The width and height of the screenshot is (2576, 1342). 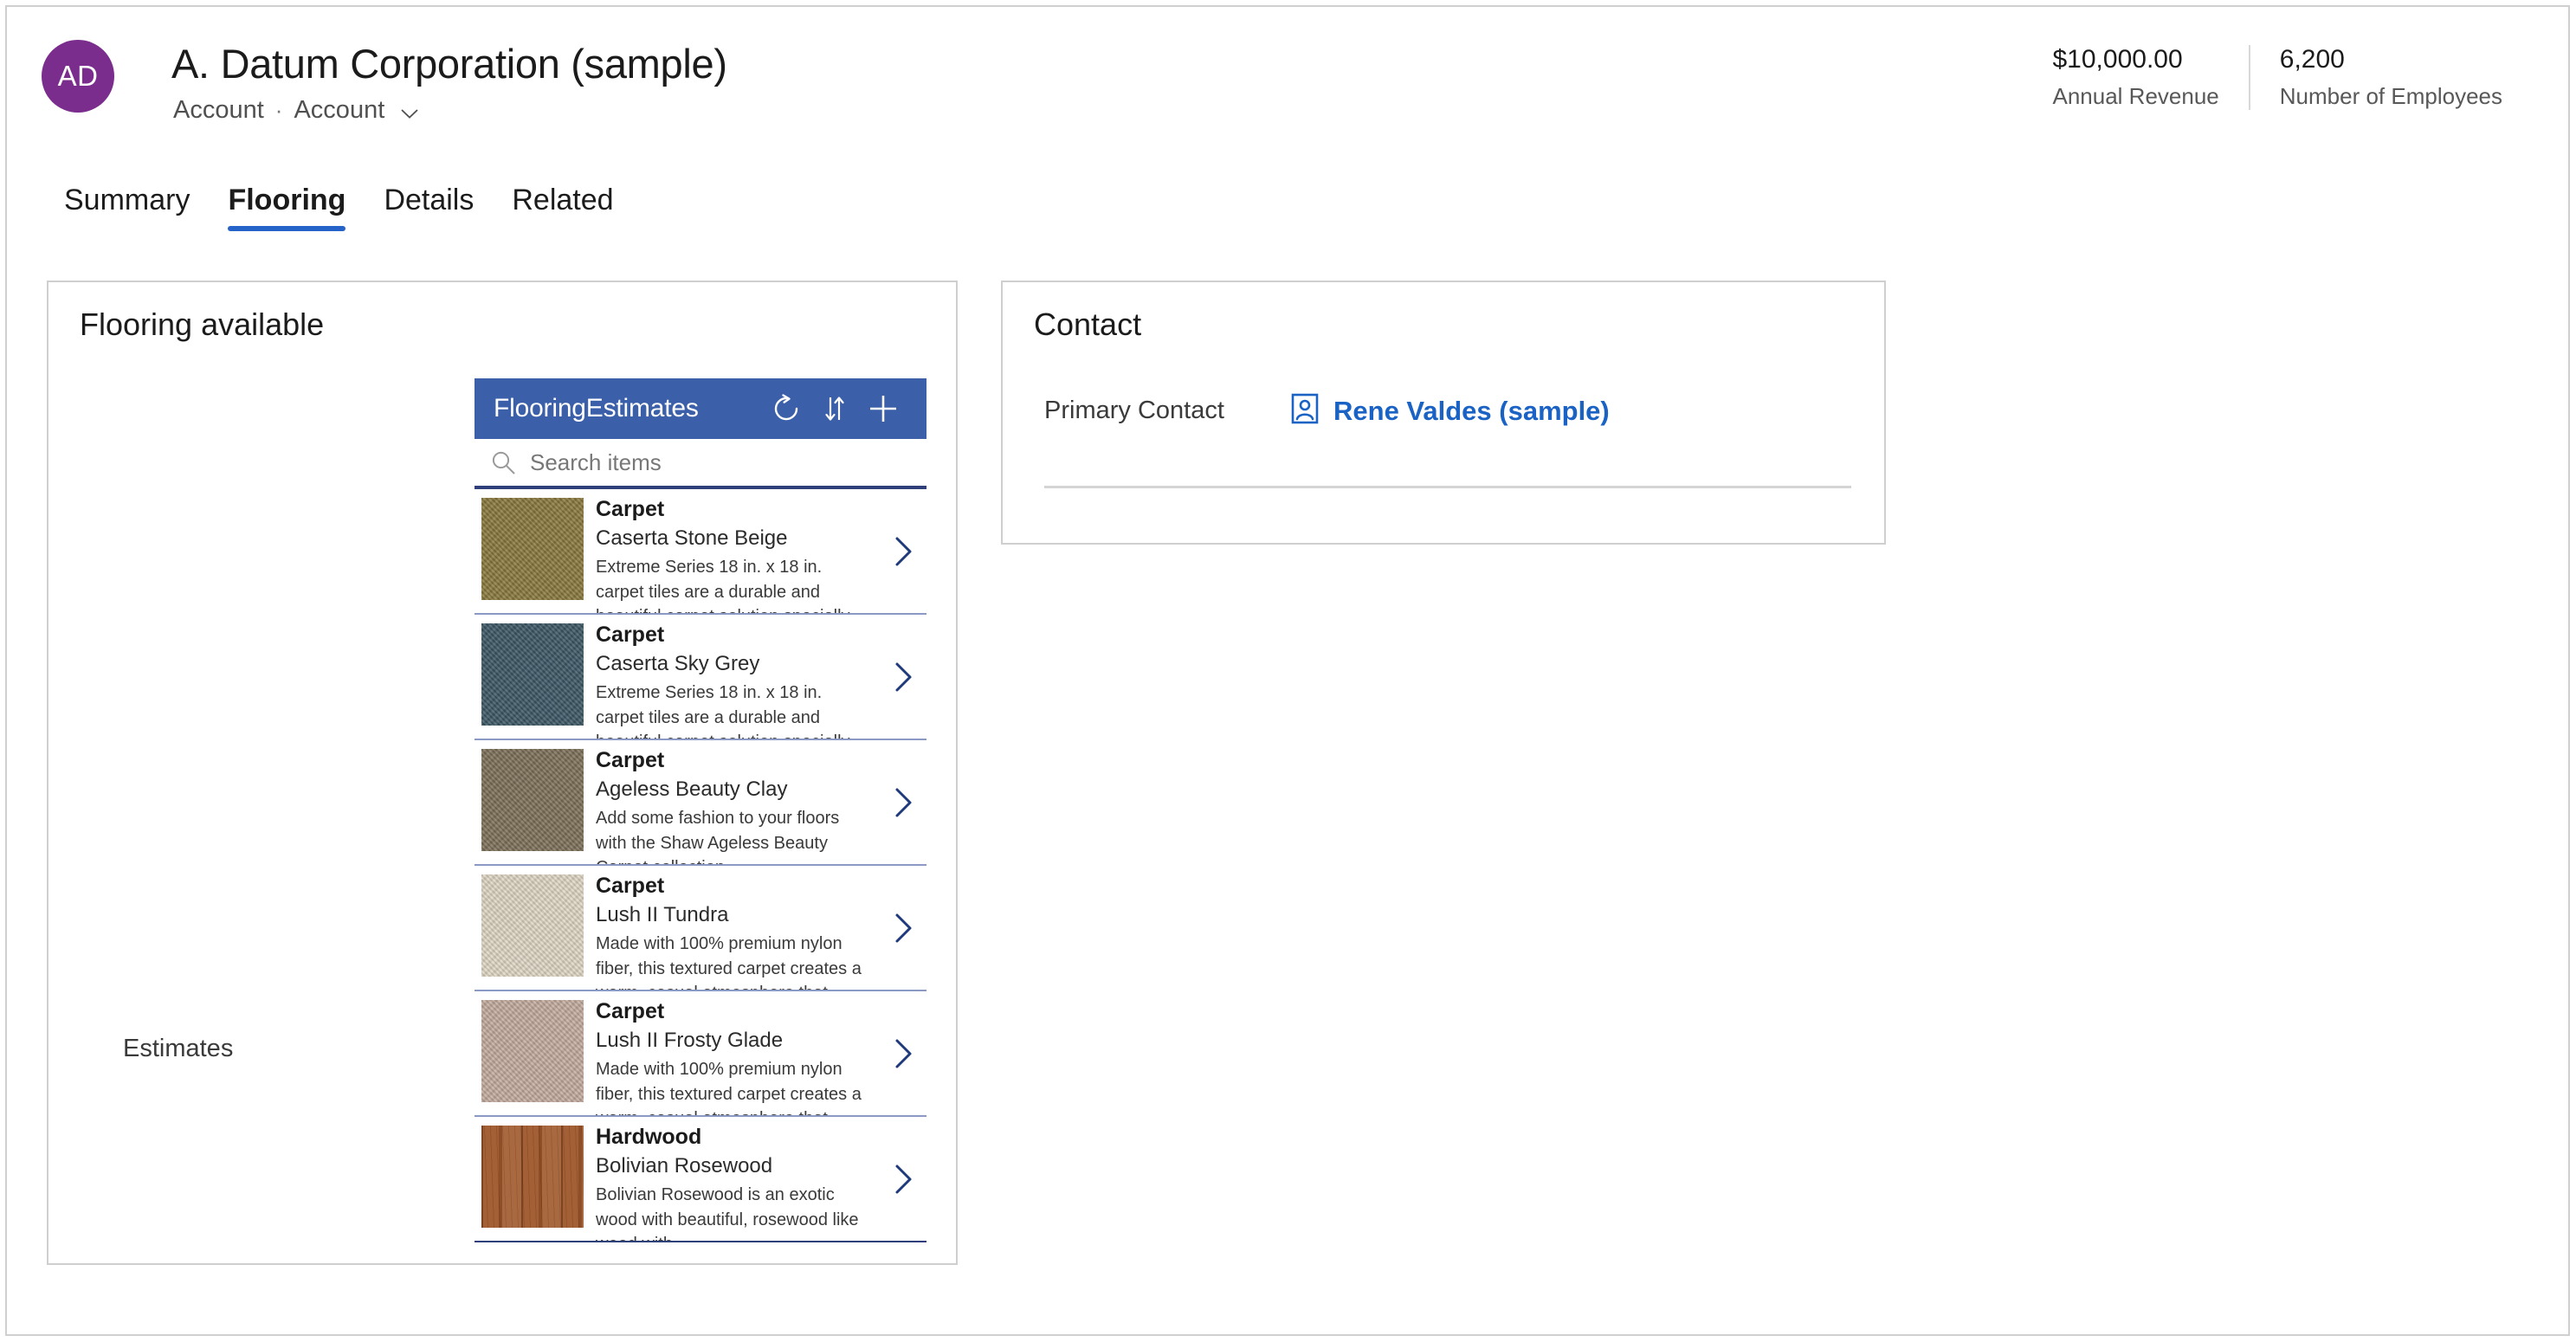 What do you see at coordinates (692, 538) in the screenshot?
I see `list-item-name: Caserta Stone Beige` at bounding box center [692, 538].